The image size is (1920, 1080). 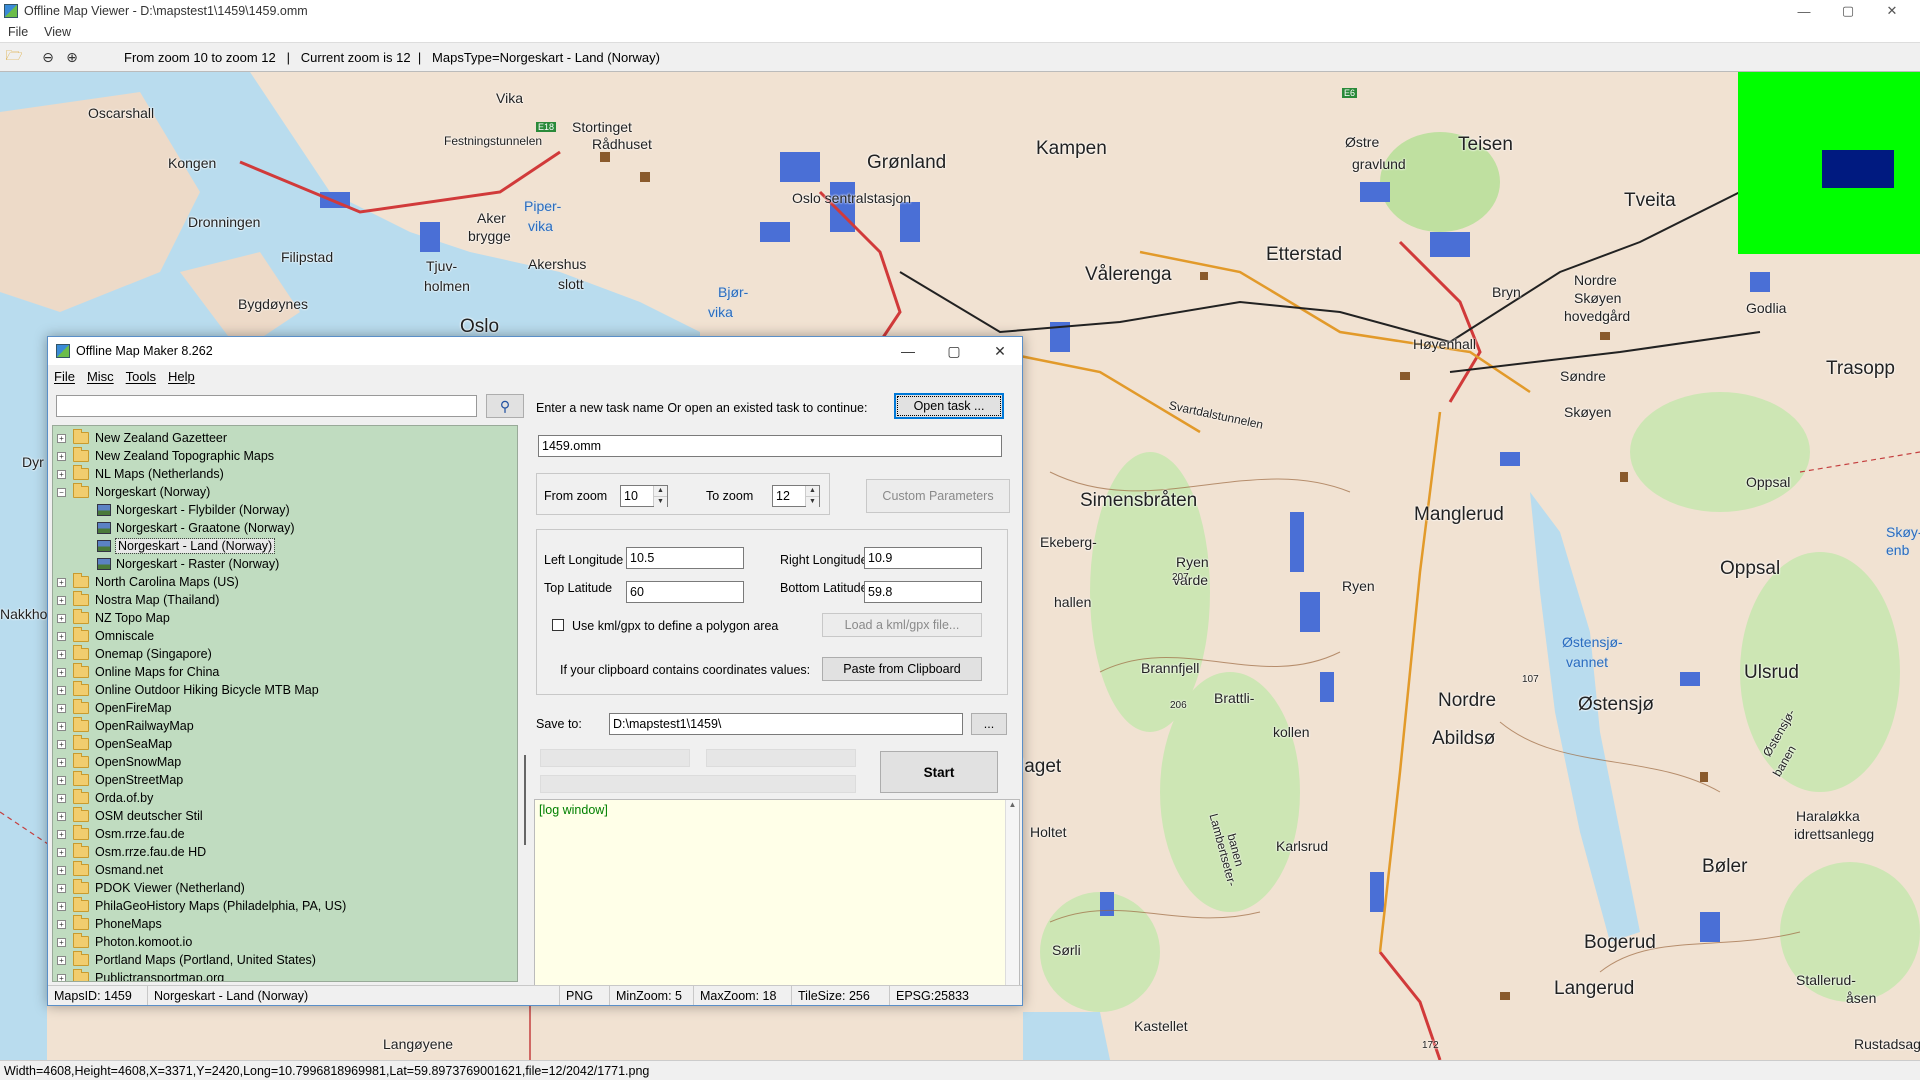 What do you see at coordinates (558, 625) in the screenshot?
I see `use-kml-checkbox` at bounding box center [558, 625].